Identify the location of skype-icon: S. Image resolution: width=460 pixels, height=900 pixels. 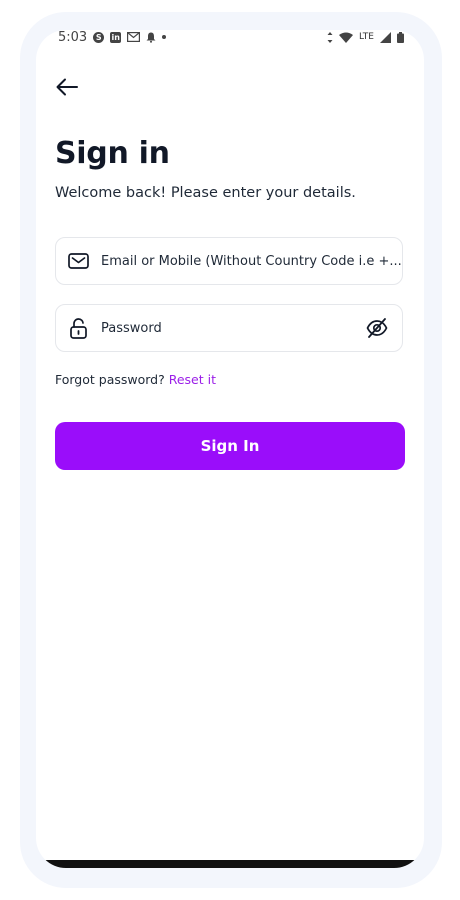
(99, 37).